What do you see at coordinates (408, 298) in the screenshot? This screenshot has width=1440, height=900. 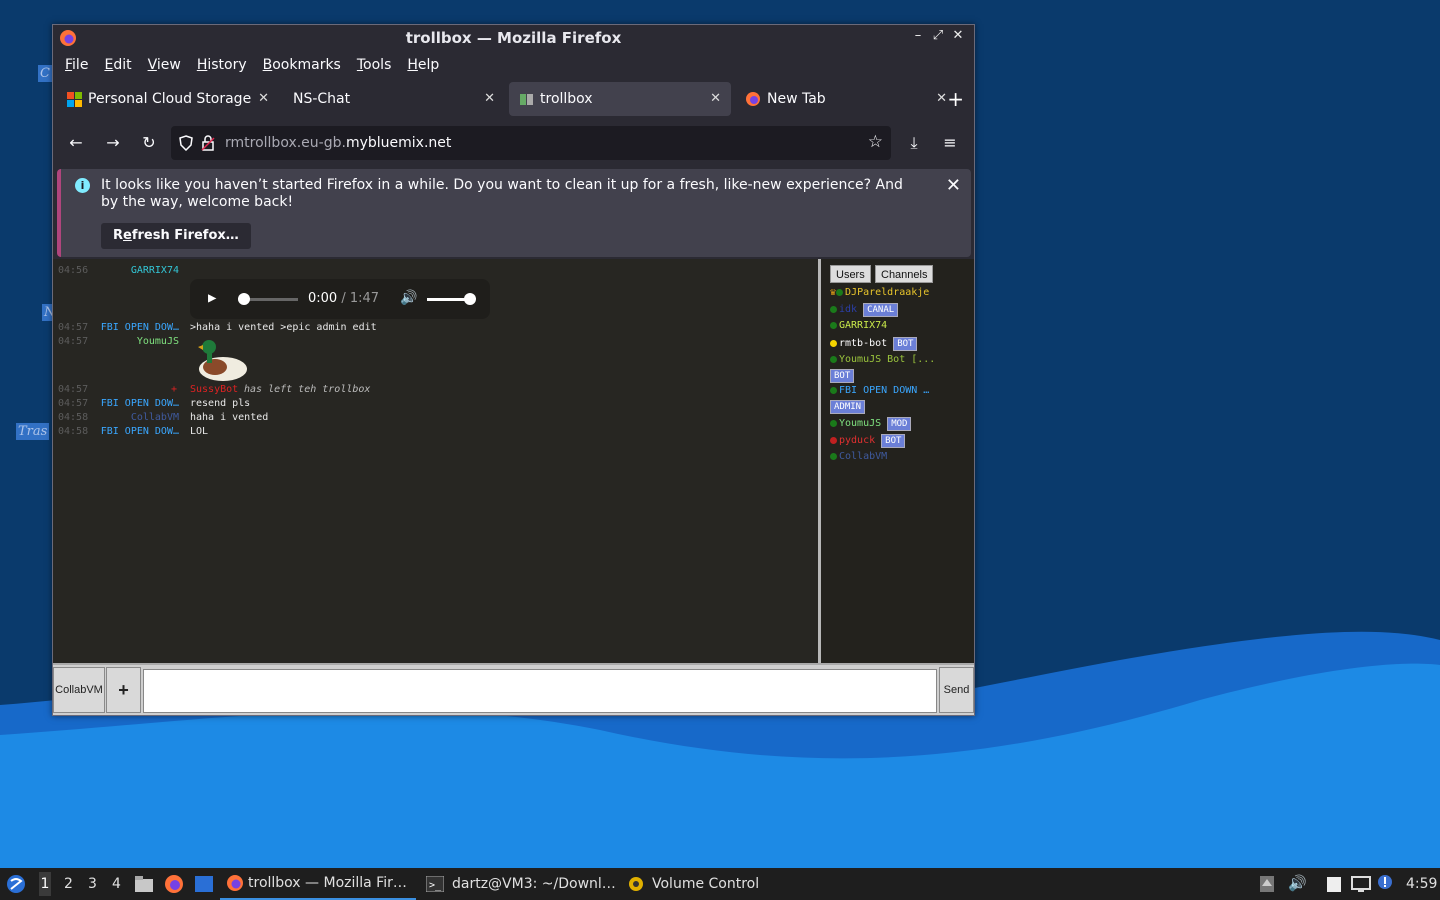 I see `volume-icon: 🔊` at bounding box center [408, 298].